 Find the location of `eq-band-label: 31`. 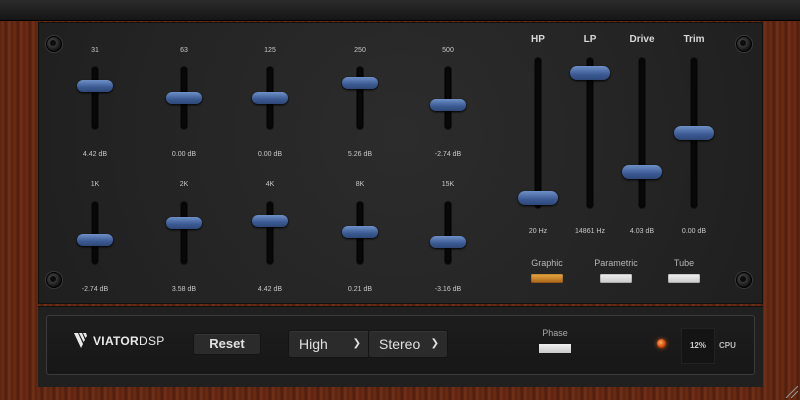

eq-band-label: 31 is located at coordinates (95, 50).